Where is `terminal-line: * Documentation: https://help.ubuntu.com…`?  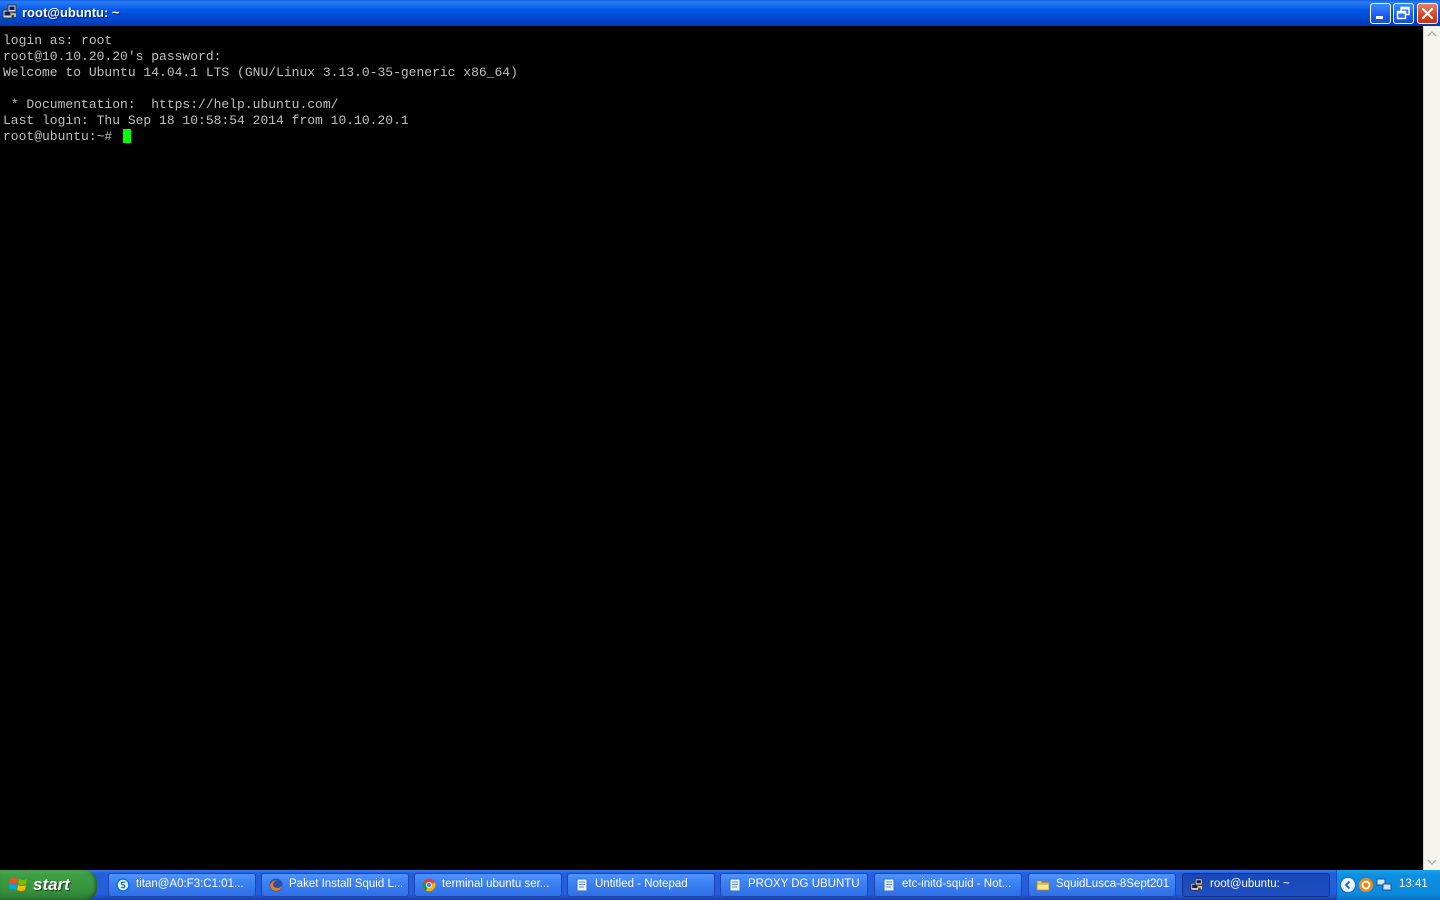
terminal-line: * Documentation: https://help.ubuntu.com… is located at coordinates (171, 104).